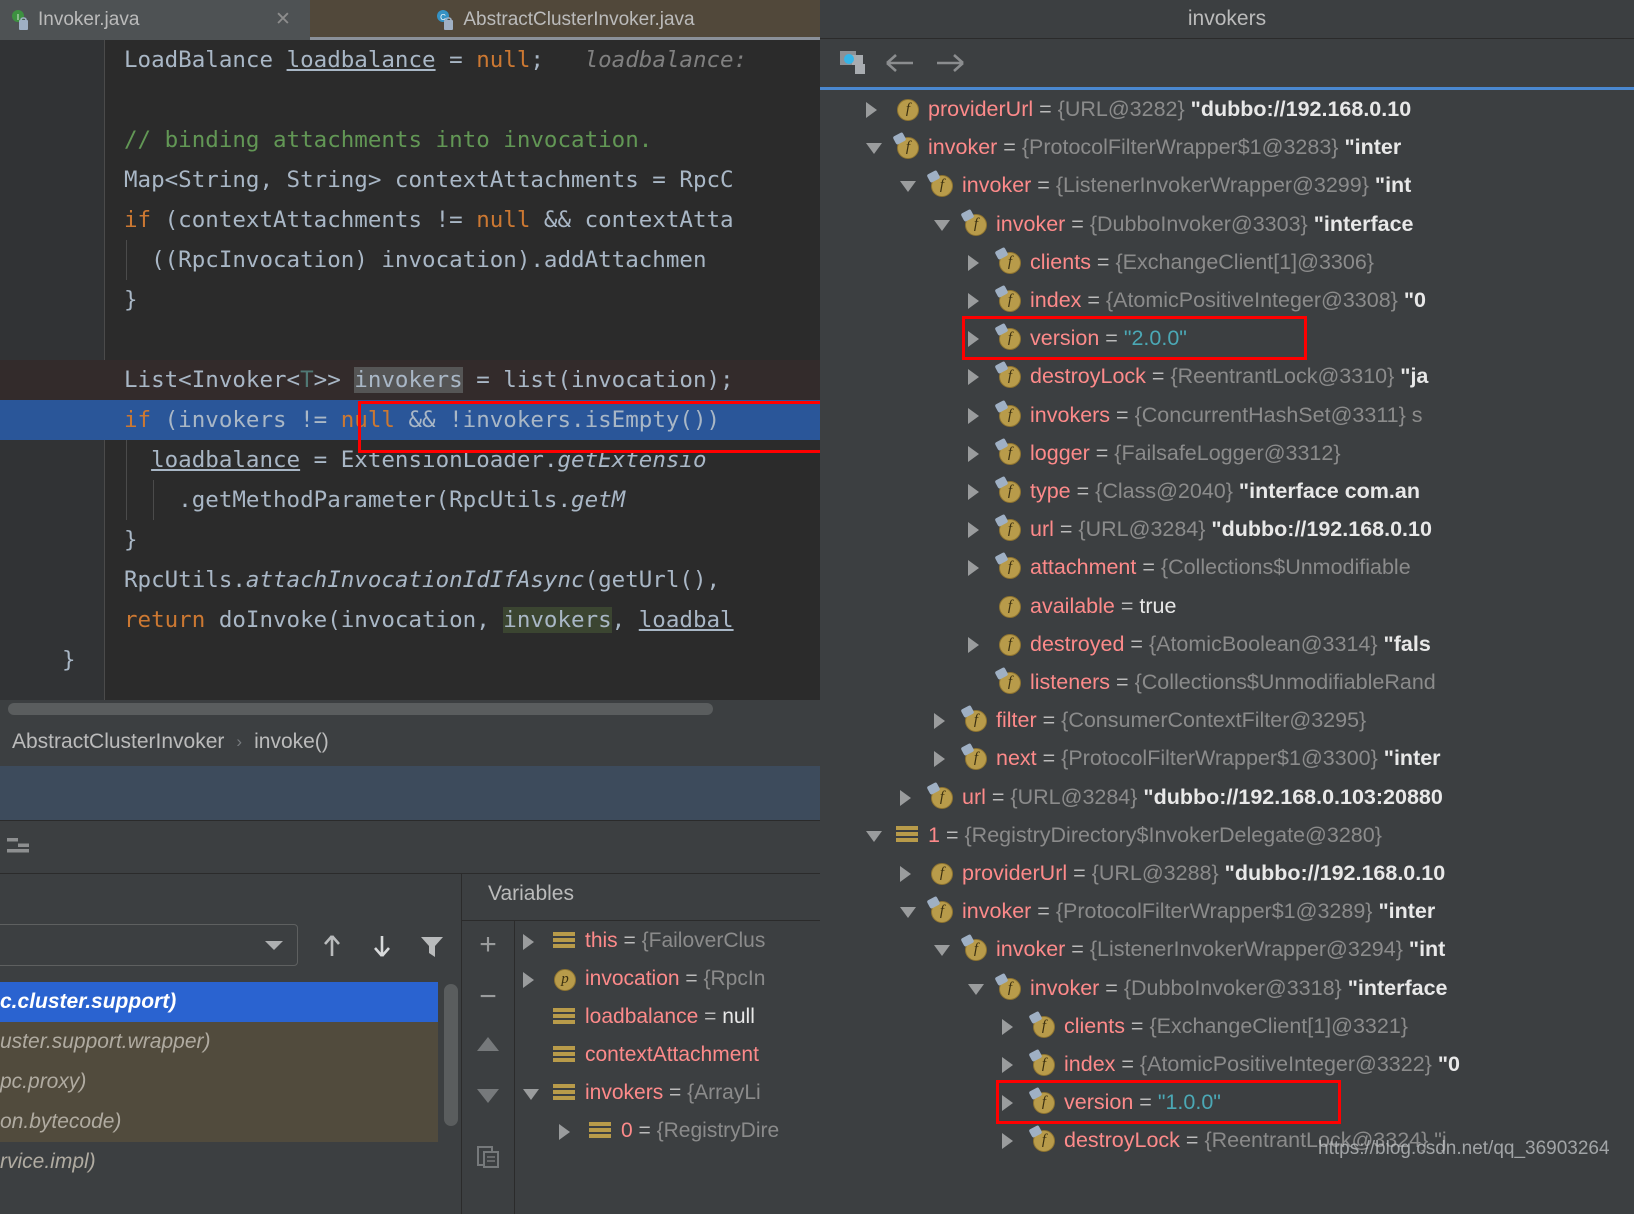 This screenshot has height=1214, width=1634. Describe the element at coordinates (1090, 1064) in the screenshot. I see `tree-node-name: index` at that location.